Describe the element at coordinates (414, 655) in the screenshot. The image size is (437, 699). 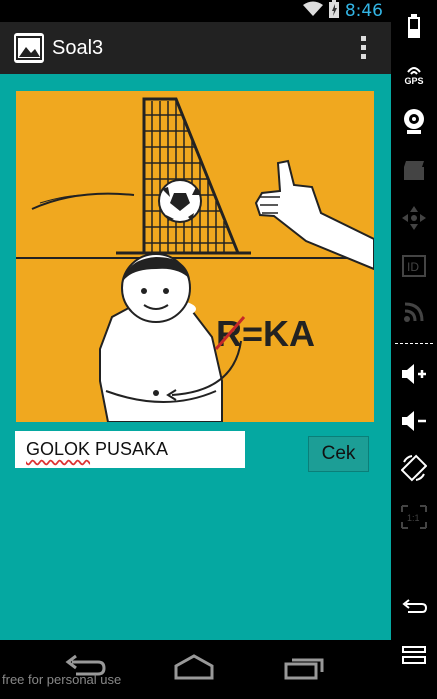
I see `side-menu-icon` at that location.